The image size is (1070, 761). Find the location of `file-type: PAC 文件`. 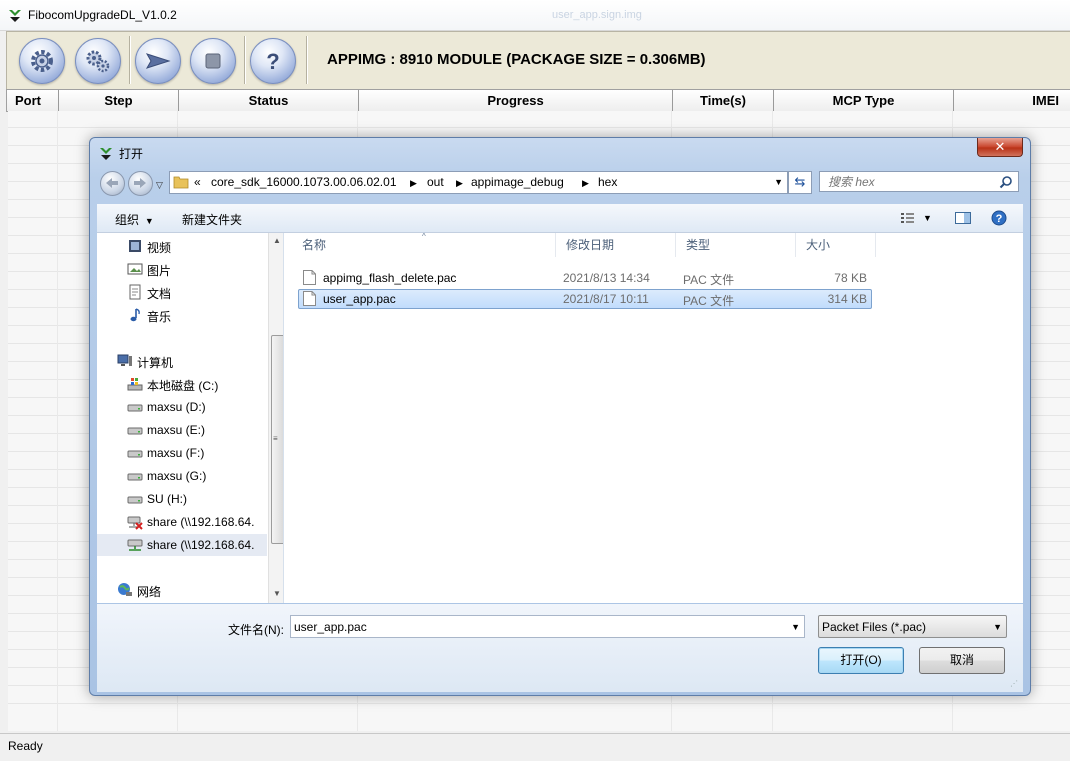

file-type: PAC 文件 is located at coordinates (709, 280).